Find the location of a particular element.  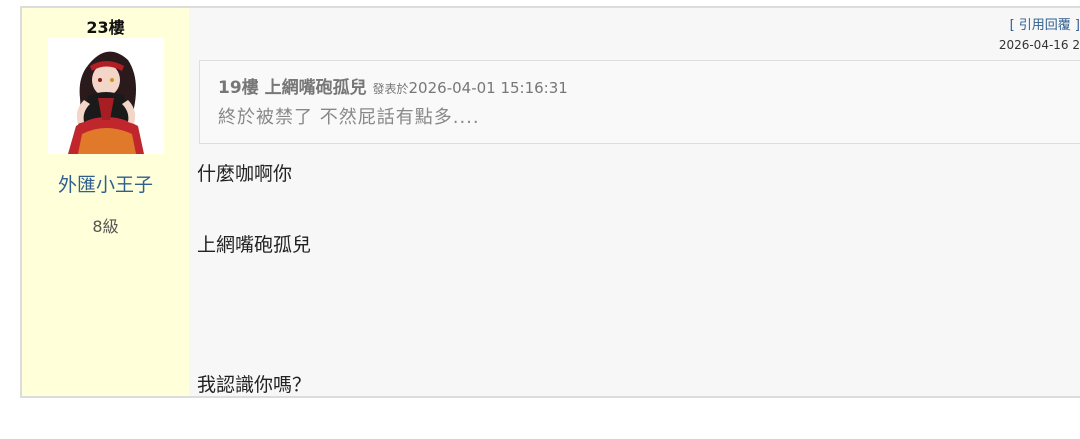

quote-posted-label: 發表於 is located at coordinates (390, 89).